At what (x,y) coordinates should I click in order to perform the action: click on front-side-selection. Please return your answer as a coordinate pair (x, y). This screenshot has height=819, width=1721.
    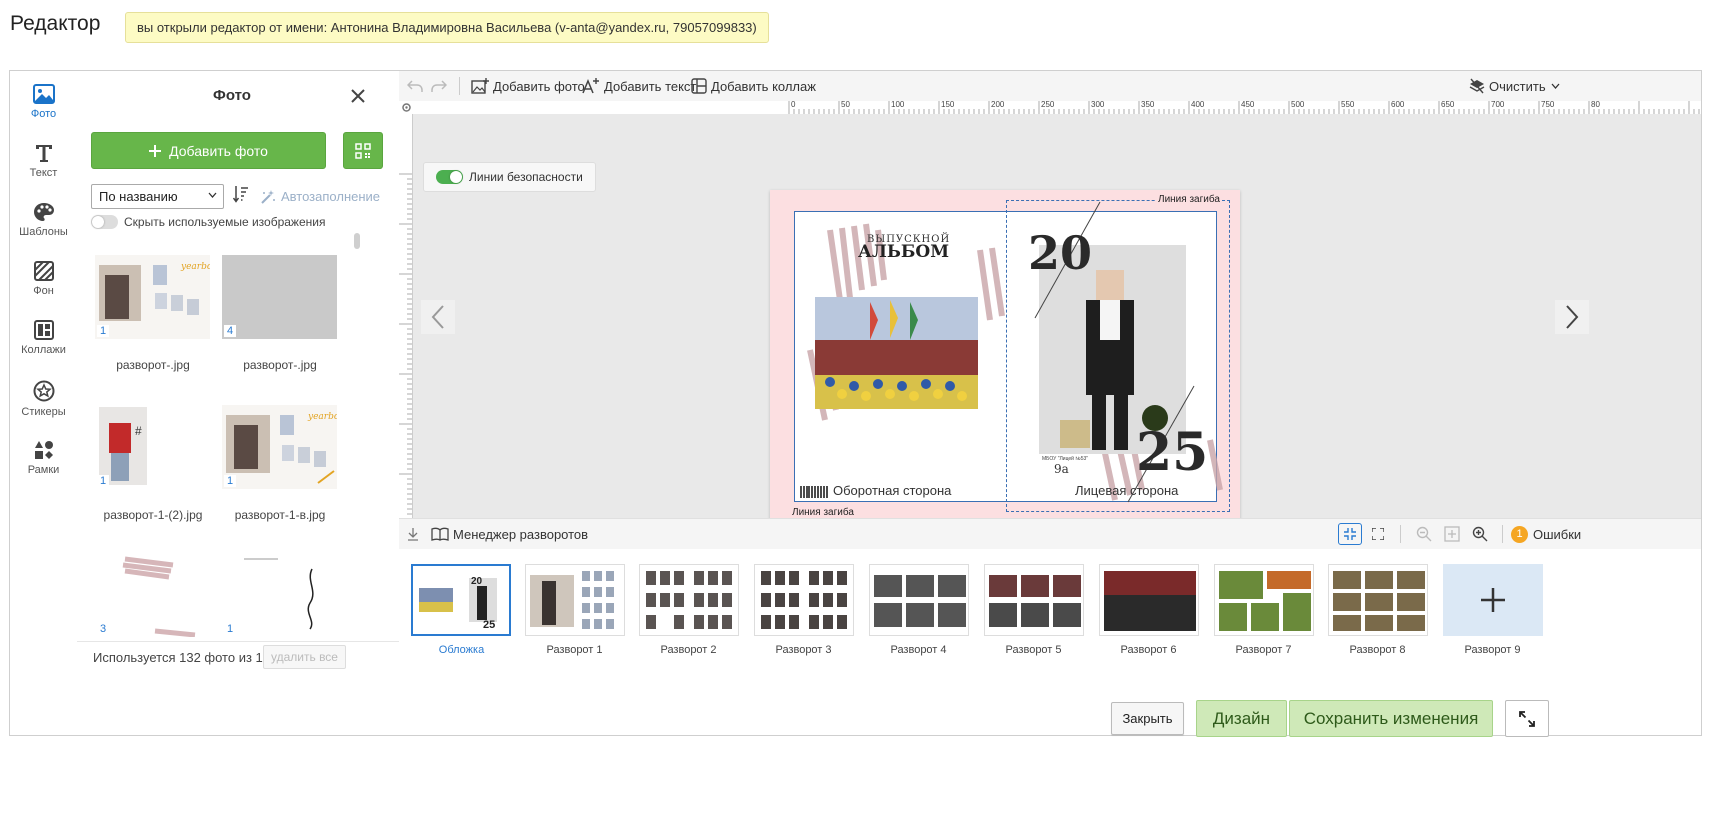
    Looking at the image, I should click on (1118, 356).